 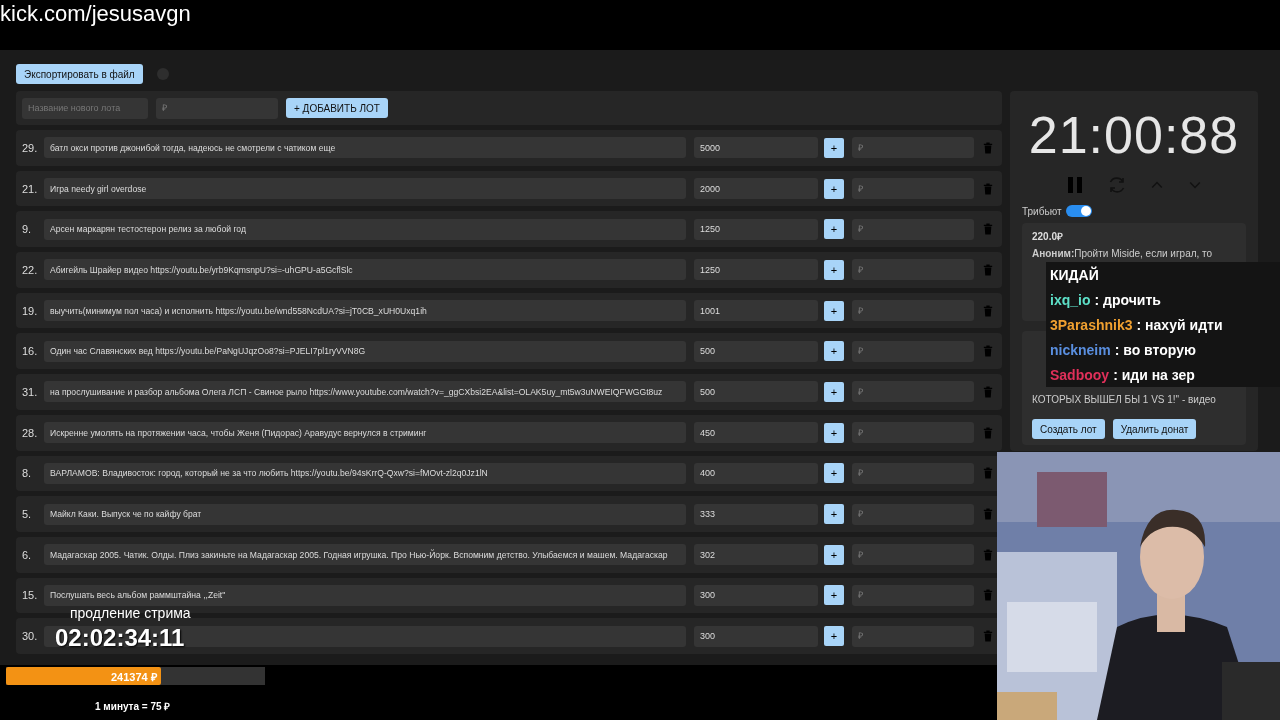 What do you see at coordinates (756, 555) in the screenshot?
I see `amount-field: 302` at bounding box center [756, 555].